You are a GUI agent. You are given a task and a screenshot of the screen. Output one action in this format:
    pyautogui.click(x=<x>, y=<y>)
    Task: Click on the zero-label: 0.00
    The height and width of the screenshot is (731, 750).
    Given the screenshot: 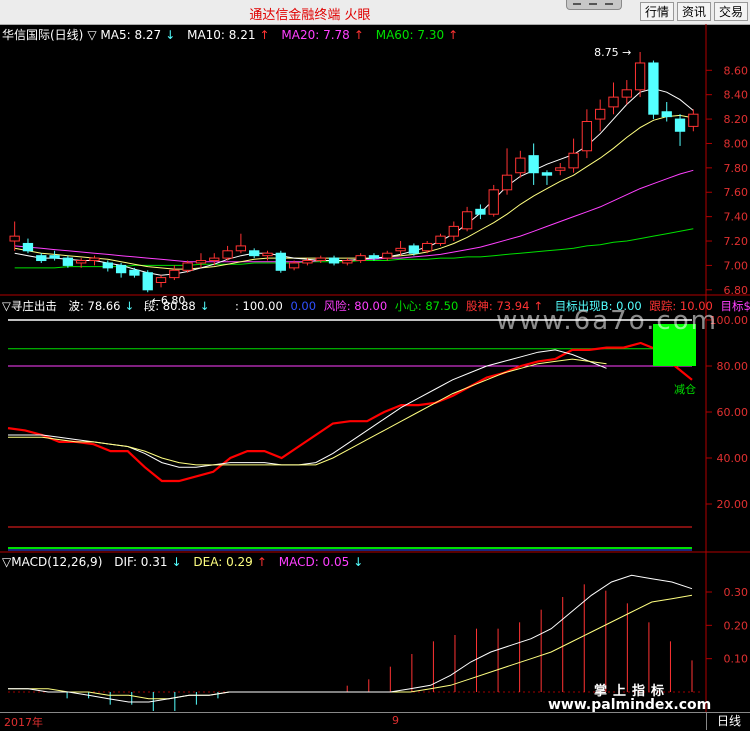 What is the action you would take?
    pyautogui.click(x=303, y=306)
    